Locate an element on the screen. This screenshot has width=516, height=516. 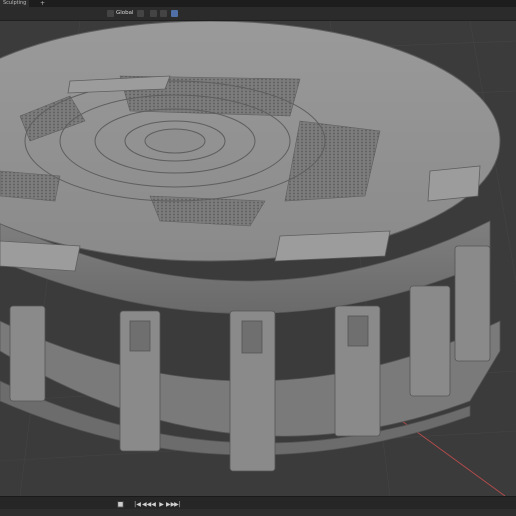
proportional-editing-icon is located at coordinates (174, 13).